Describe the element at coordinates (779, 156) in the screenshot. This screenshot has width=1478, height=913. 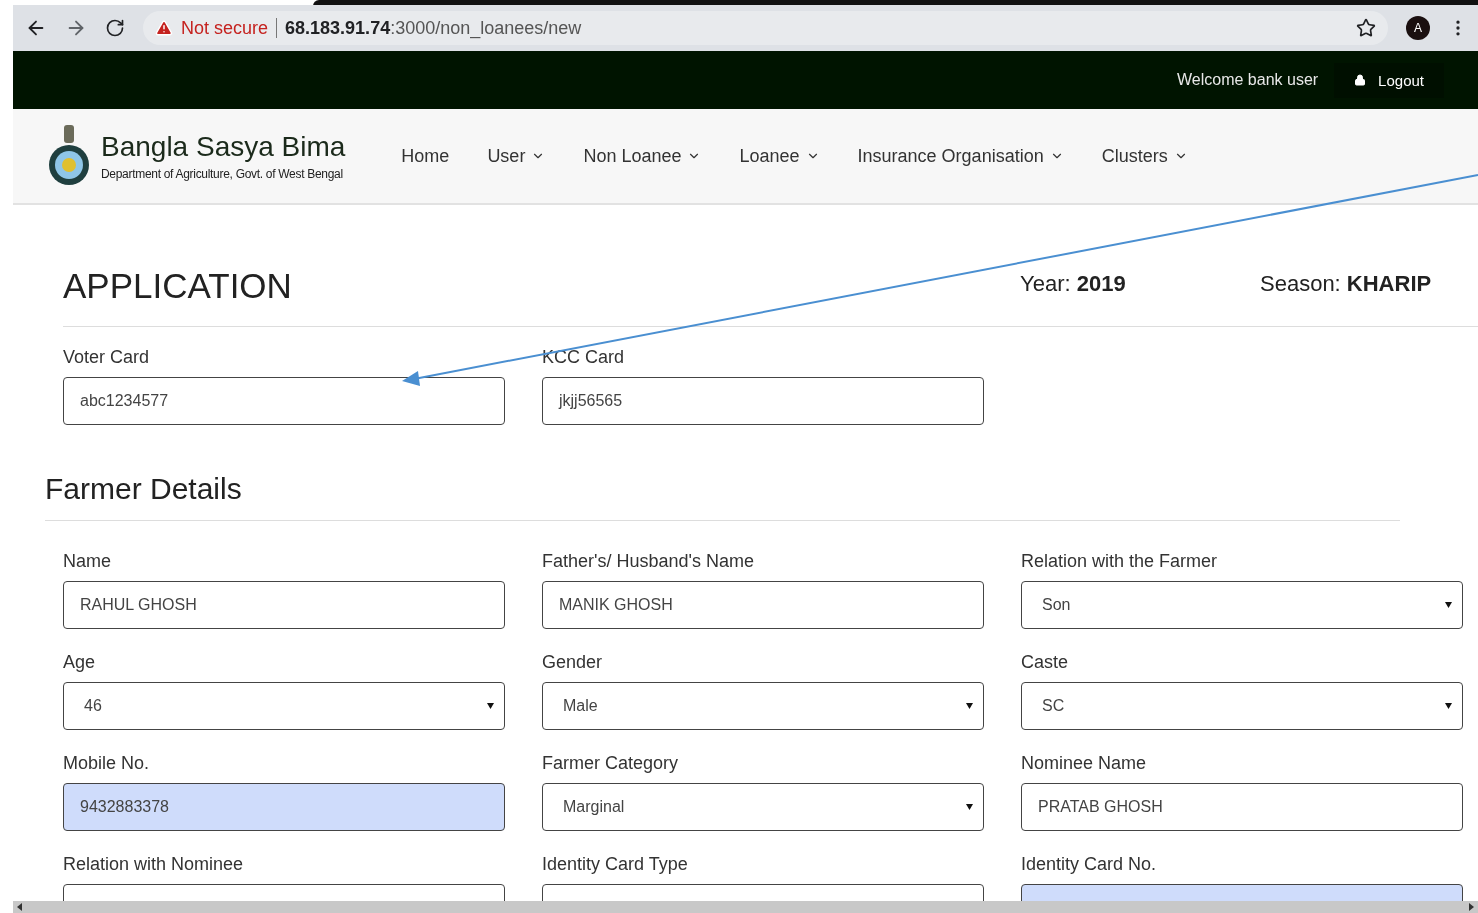
I see `nav-link: Loanee` at that location.